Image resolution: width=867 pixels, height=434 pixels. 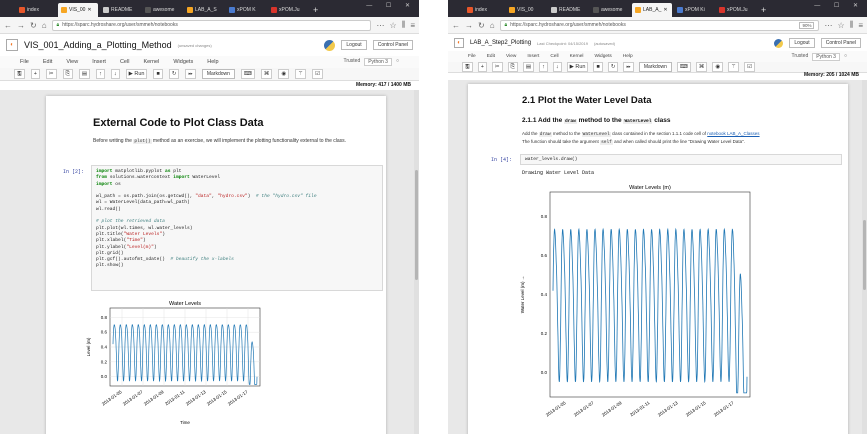 What do you see at coordinates (733, 133) in the screenshot?
I see `notebook-link: notebook LAB_A_Classes` at bounding box center [733, 133].